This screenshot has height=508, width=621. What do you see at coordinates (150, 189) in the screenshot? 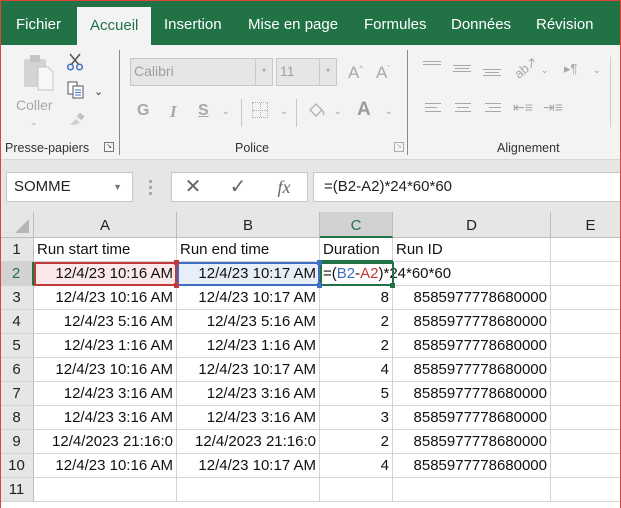
I see `resize-grip-icon` at bounding box center [150, 189].